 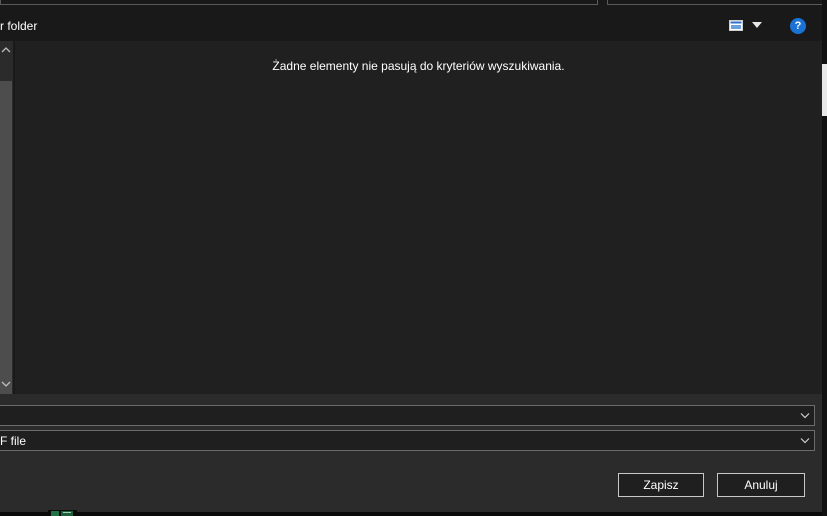 What do you see at coordinates (715, 2) in the screenshot?
I see `search-box` at bounding box center [715, 2].